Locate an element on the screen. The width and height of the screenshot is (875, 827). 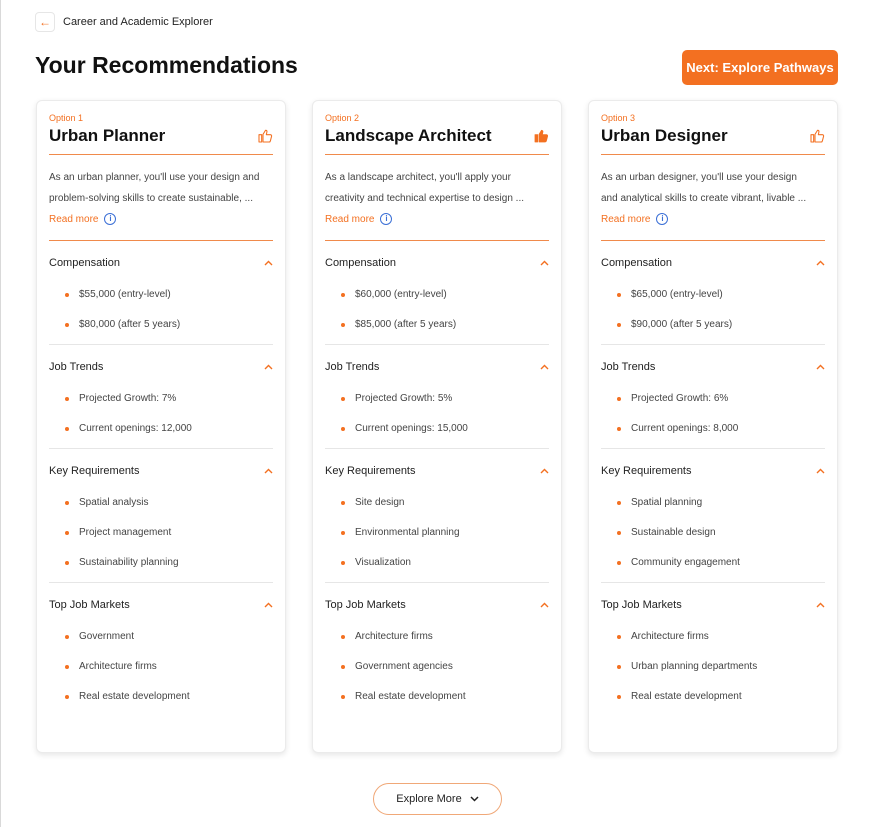
list-item: Spatial analysis is located at coordinates (169, 503).